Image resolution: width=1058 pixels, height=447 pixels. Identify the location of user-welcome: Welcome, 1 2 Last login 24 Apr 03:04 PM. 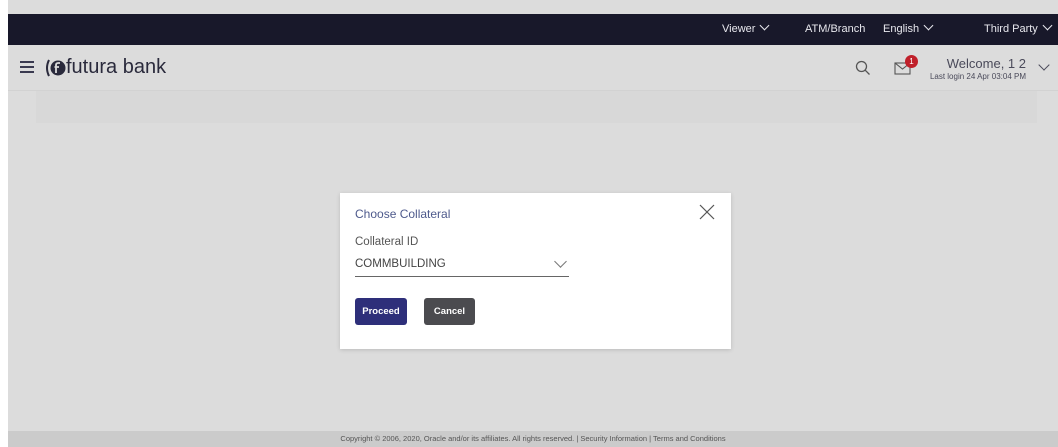
(978, 68).